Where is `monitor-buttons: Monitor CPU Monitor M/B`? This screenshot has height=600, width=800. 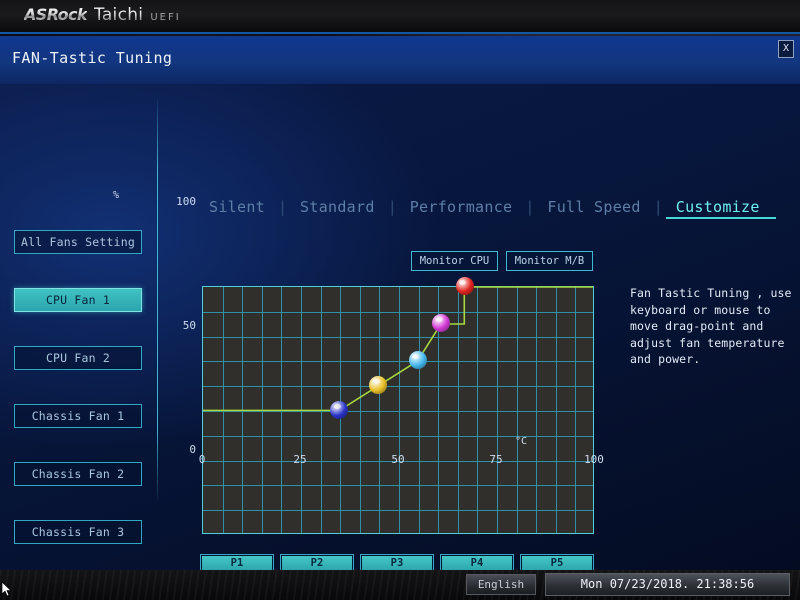
monitor-buttons: Monitor CPU Monitor M/B is located at coordinates (502, 261).